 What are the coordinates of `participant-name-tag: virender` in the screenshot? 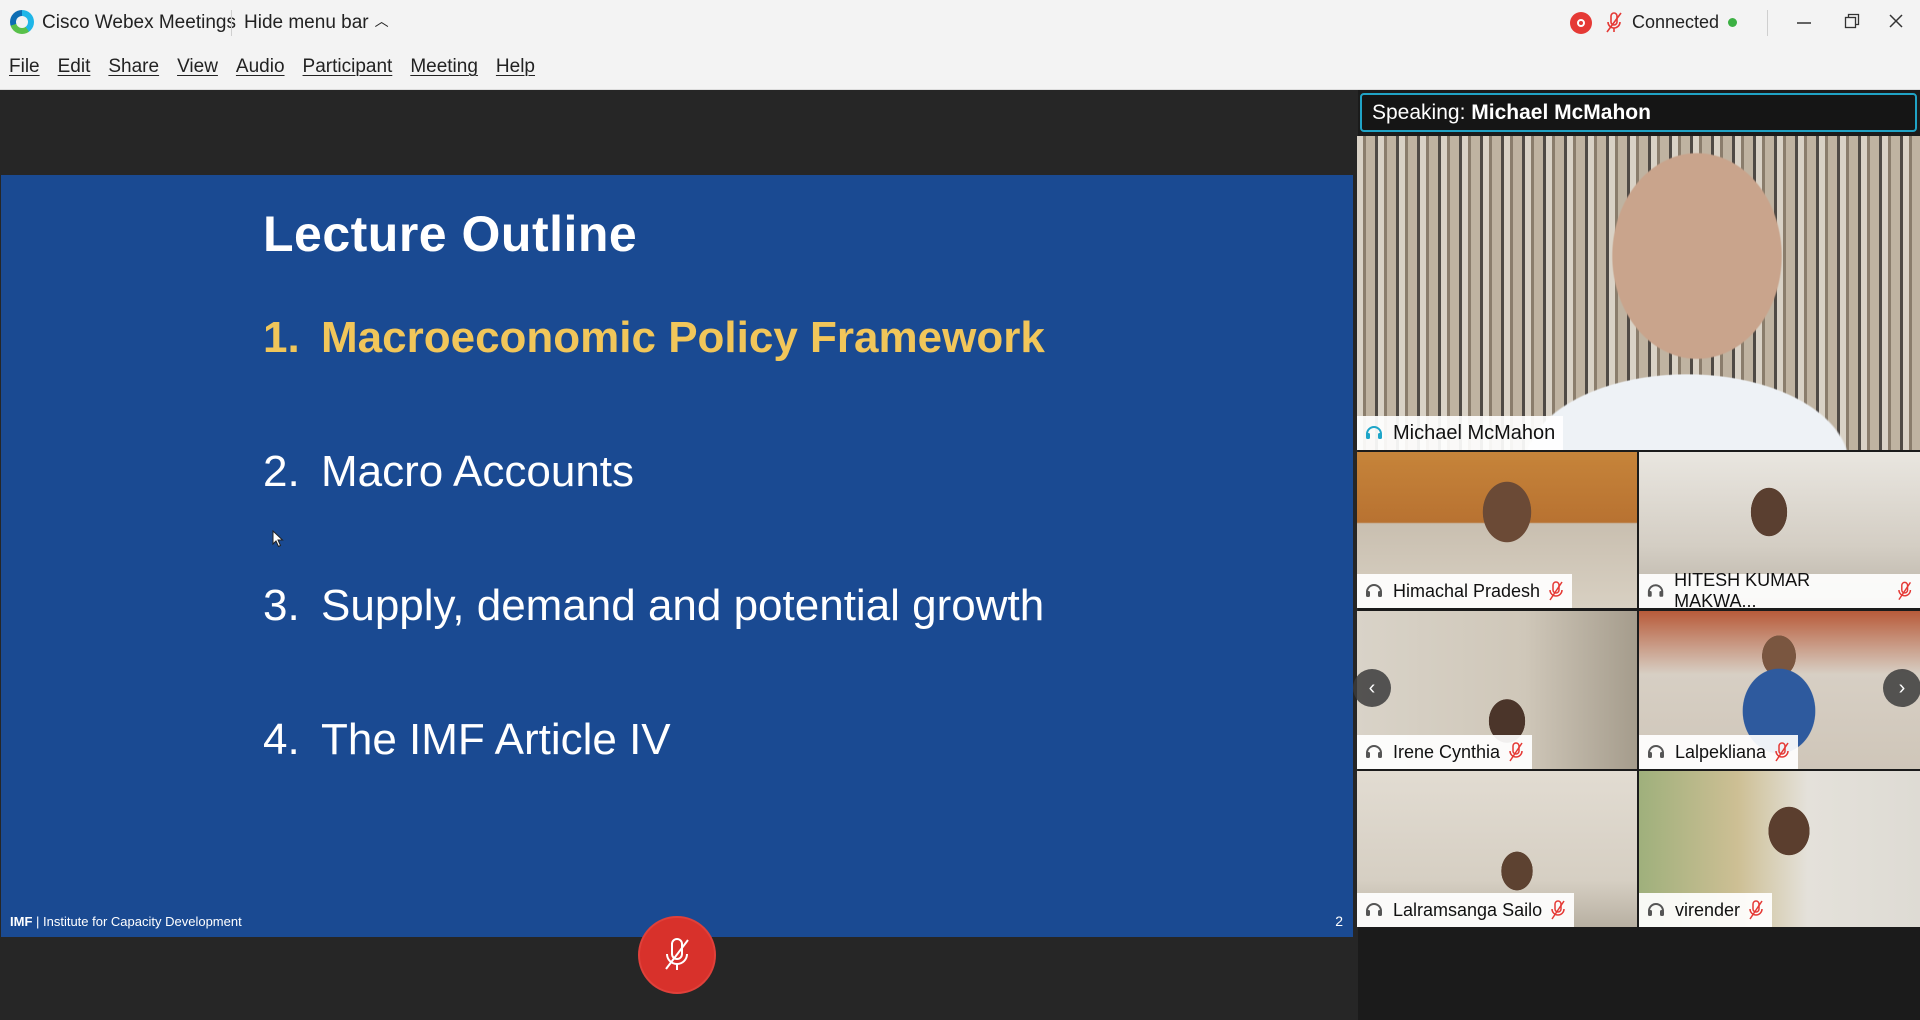 It's located at (1706, 910).